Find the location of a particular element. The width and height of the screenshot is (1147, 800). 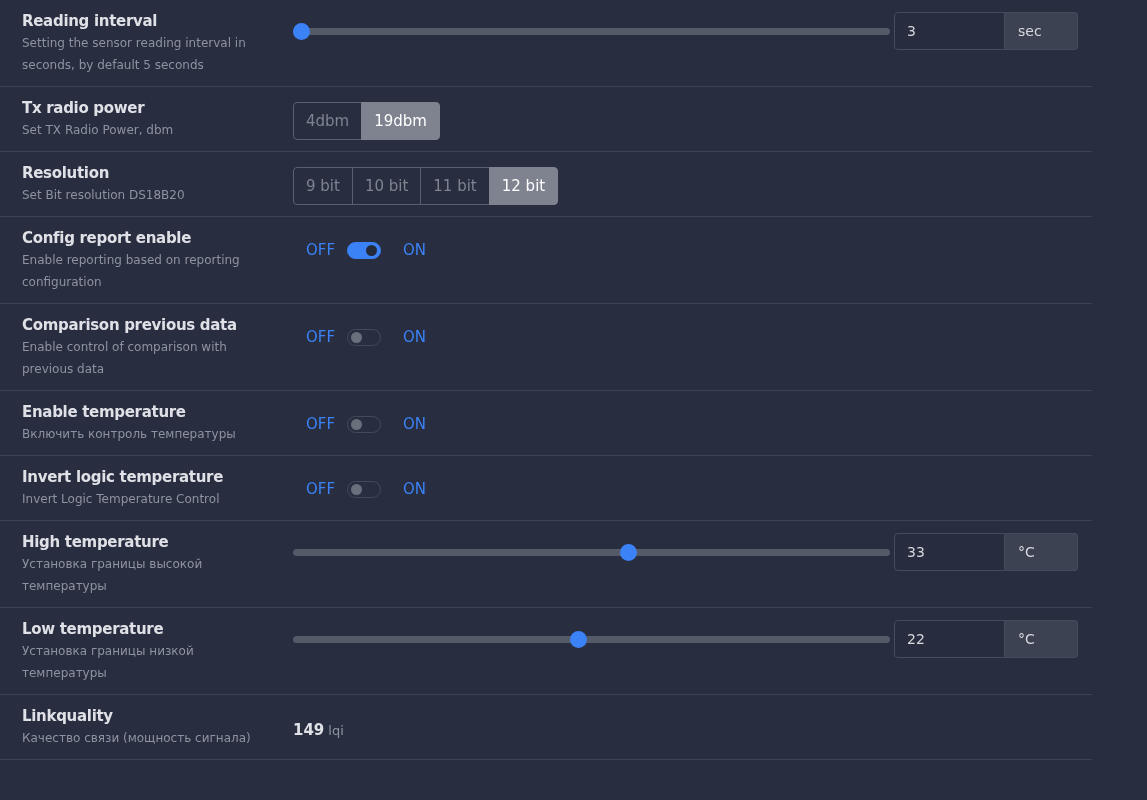

setting-description: Invert Logic Temperature Control is located at coordinates (121, 499).